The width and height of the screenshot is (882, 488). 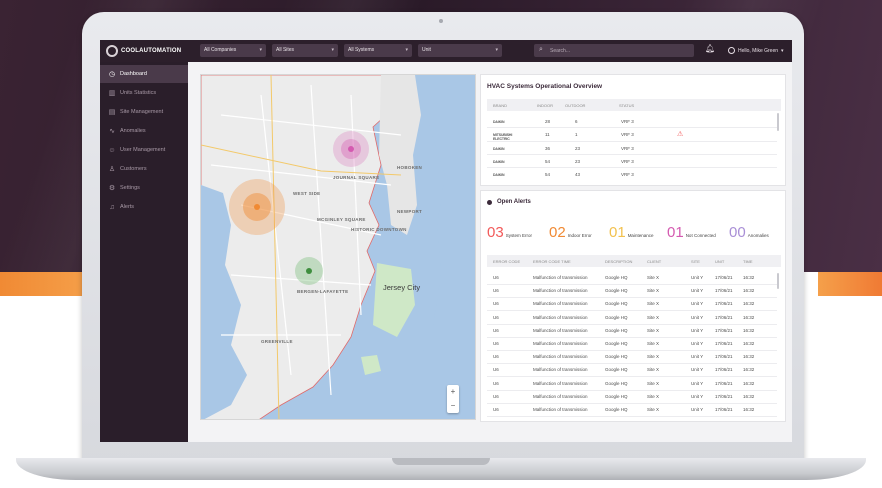 What do you see at coordinates (130, 188) in the screenshot?
I see `sidebar-item-label: Settings` at bounding box center [130, 188].